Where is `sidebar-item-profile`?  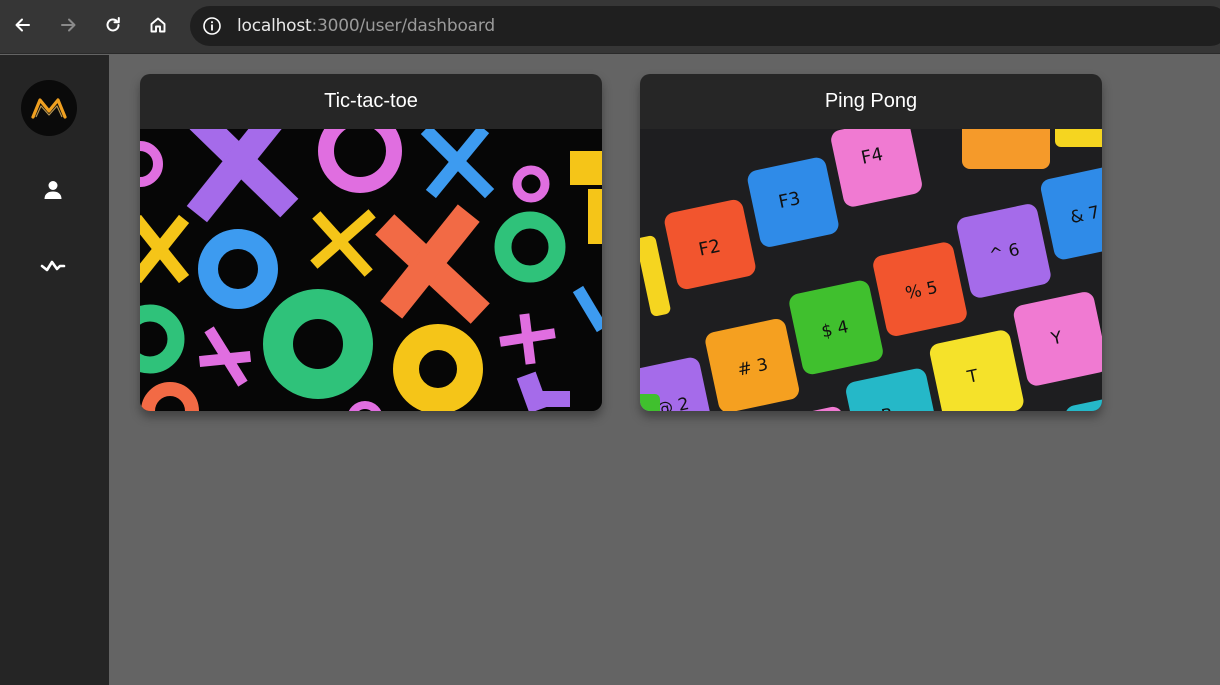
sidebar-item-profile is located at coordinates (53, 190).